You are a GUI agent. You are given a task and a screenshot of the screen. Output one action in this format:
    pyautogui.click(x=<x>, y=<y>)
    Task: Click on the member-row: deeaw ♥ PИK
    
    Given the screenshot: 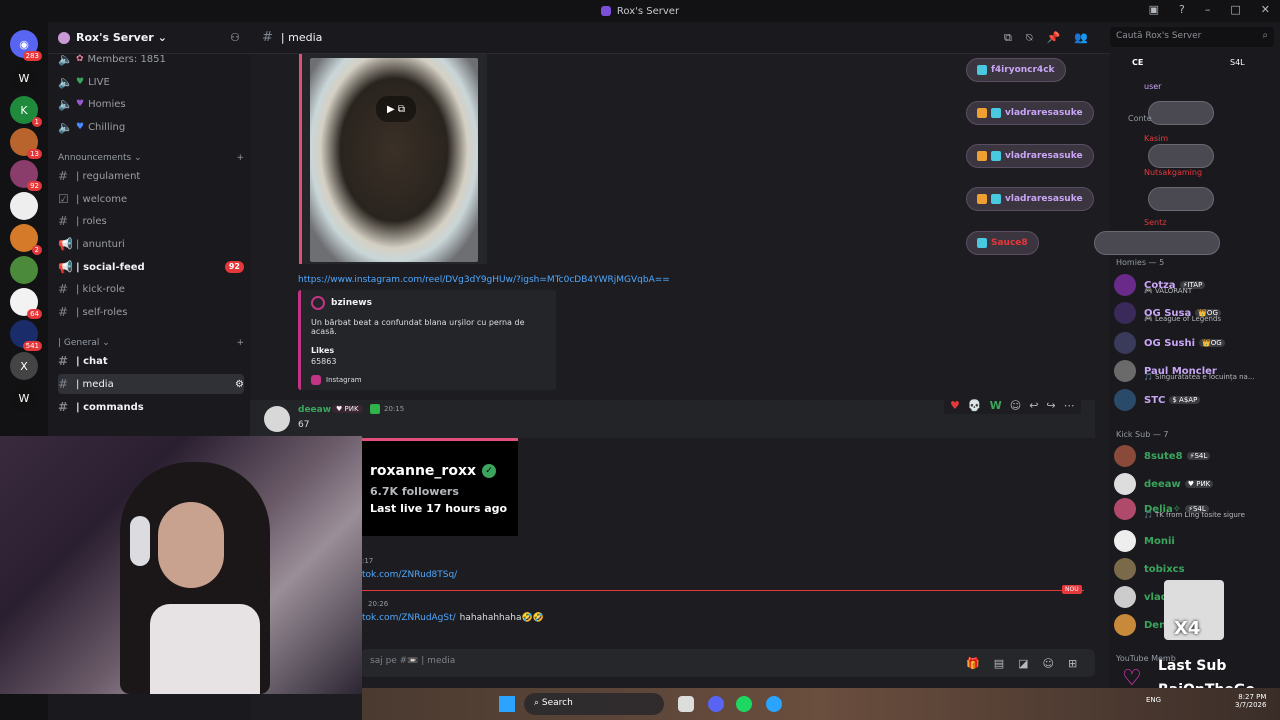 What is the action you would take?
    pyautogui.click(x=1195, y=484)
    